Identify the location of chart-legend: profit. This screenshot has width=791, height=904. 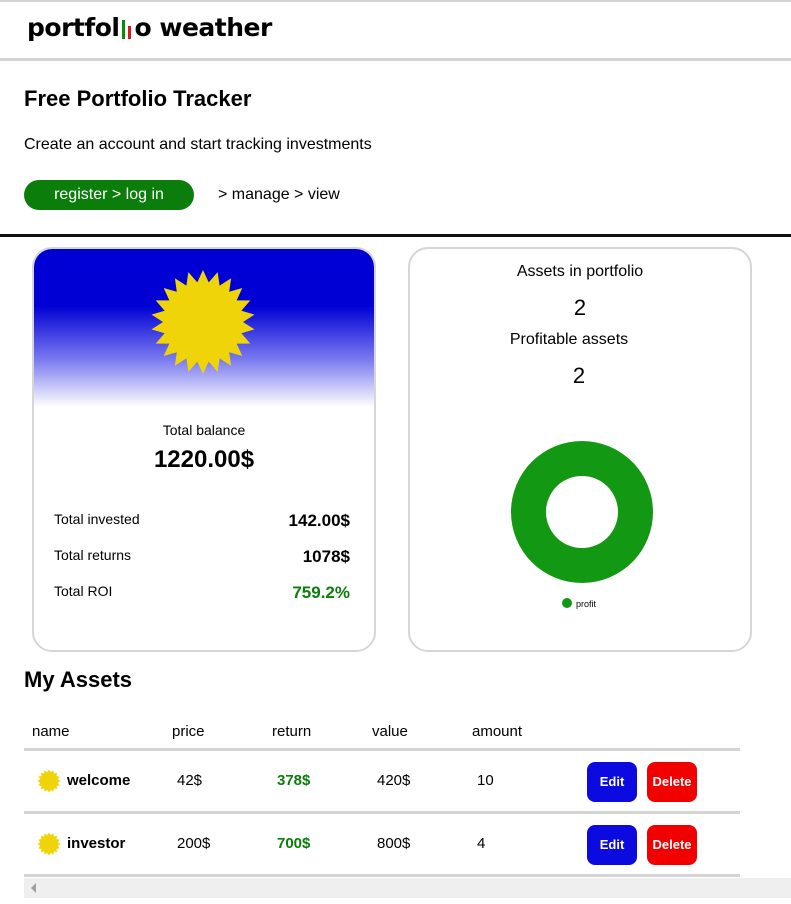
(579, 603).